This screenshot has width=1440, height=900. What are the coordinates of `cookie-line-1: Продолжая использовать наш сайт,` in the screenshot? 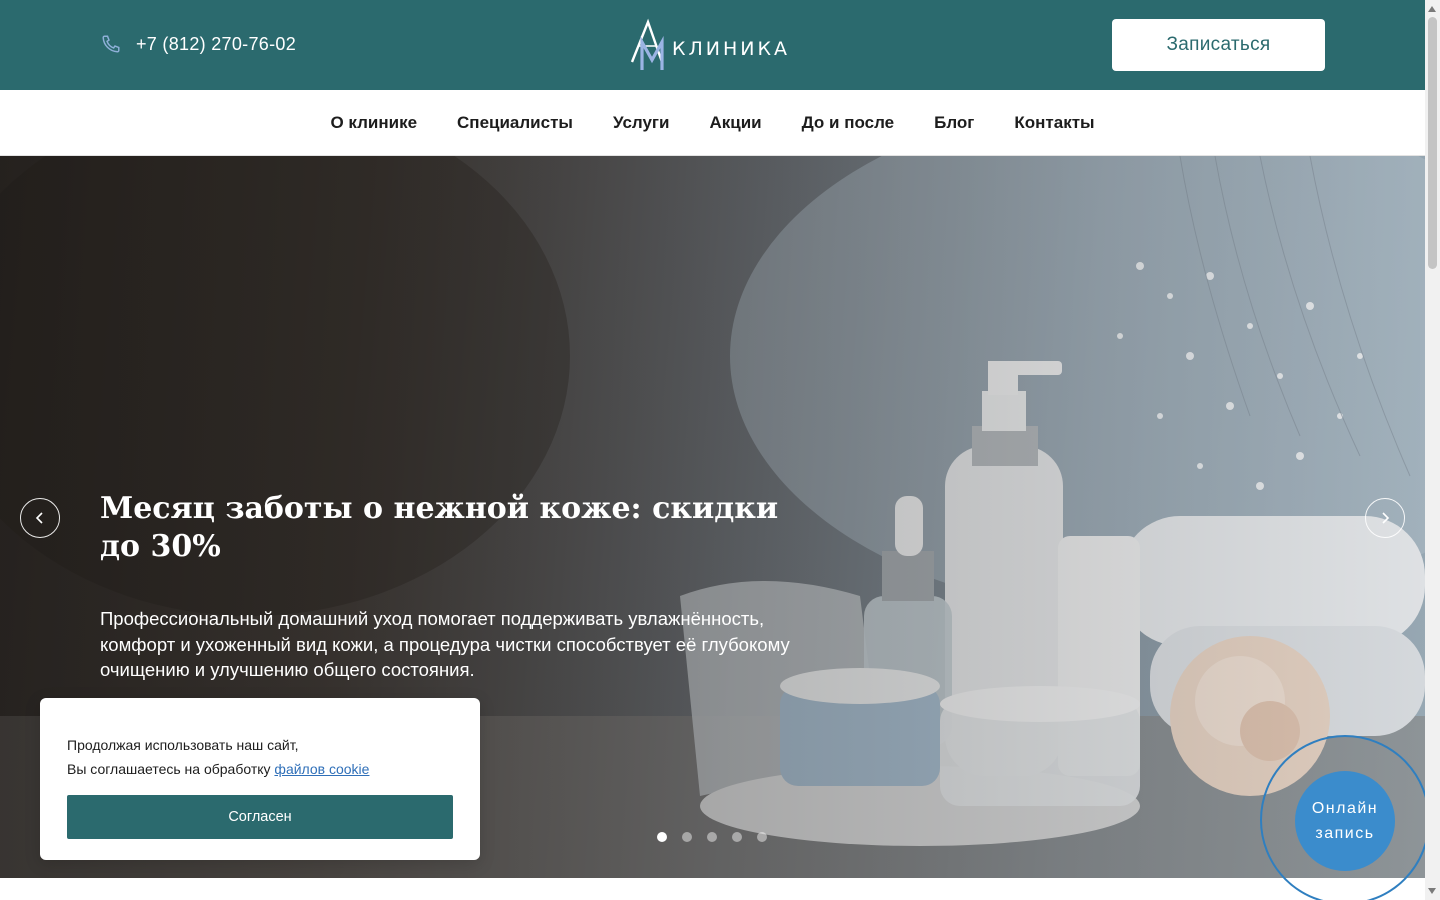 It's located at (183, 745).